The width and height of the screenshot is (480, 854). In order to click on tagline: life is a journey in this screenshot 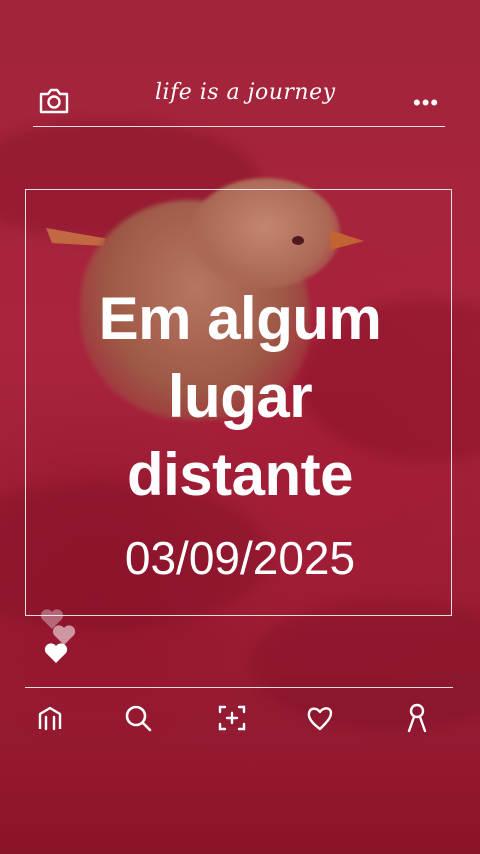, I will do `click(245, 92)`.